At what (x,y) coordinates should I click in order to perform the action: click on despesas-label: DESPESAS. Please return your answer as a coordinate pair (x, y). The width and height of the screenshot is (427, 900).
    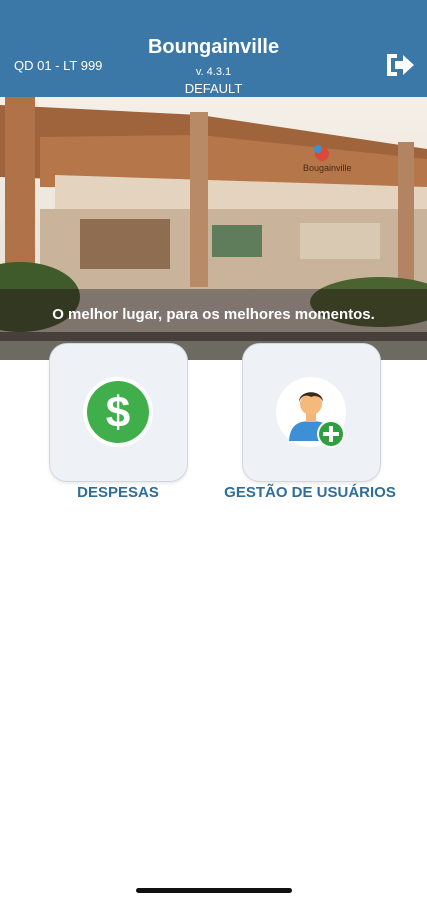
    Looking at the image, I should click on (118, 492).